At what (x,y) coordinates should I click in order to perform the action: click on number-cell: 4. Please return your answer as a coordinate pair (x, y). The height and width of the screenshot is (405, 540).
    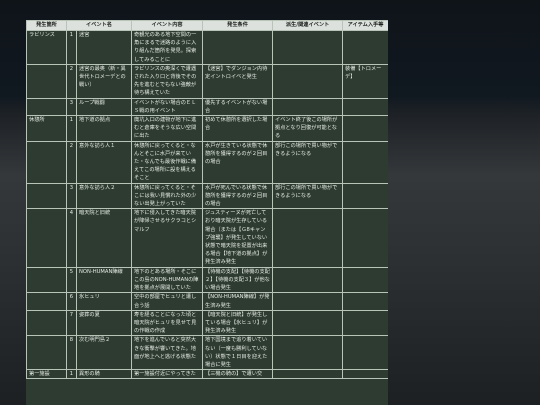
    Looking at the image, I should click on (71, 238).